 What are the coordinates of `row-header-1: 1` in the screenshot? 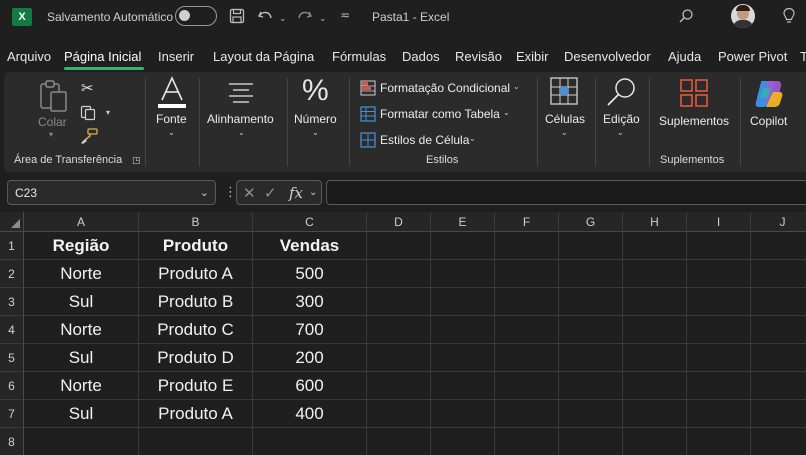 It's located at (12, 246).